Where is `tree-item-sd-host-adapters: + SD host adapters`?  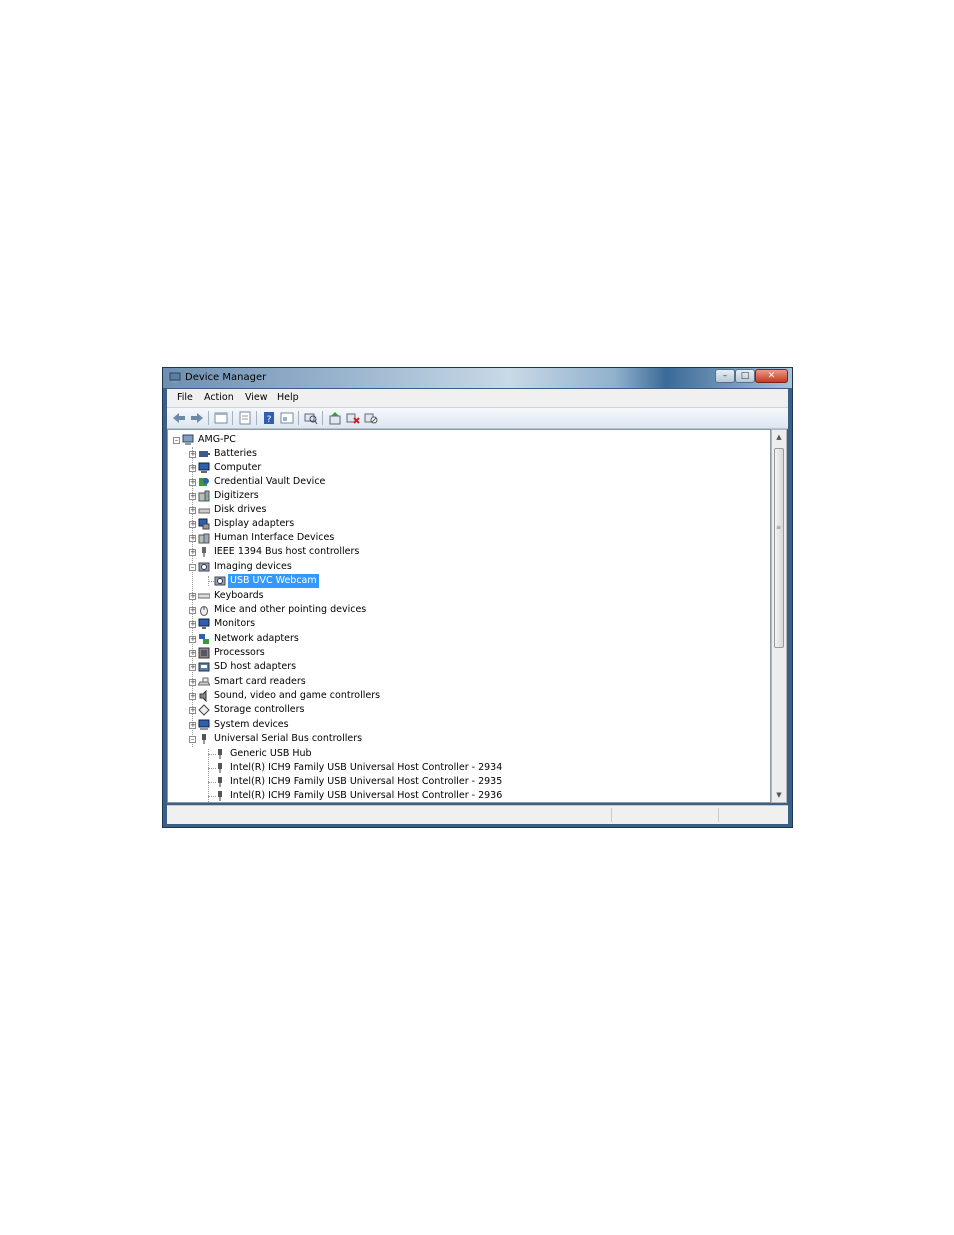 tree-item-sd-host-adapters: + SD host adapters is located at coordinates (463, 667).